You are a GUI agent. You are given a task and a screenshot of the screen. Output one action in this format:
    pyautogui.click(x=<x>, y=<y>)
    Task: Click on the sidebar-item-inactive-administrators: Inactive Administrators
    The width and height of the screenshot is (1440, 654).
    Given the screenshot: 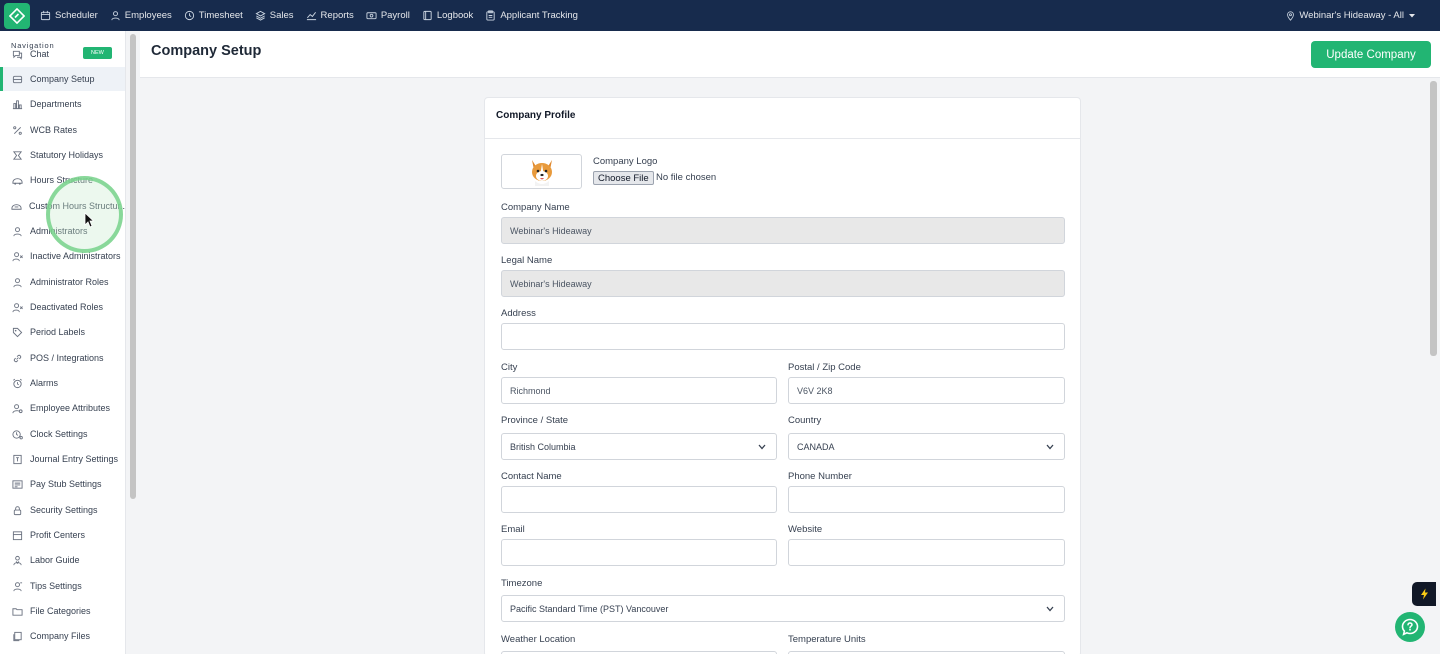 What is the action you would take?
    pyautogui.click(x=62, y=256)
    